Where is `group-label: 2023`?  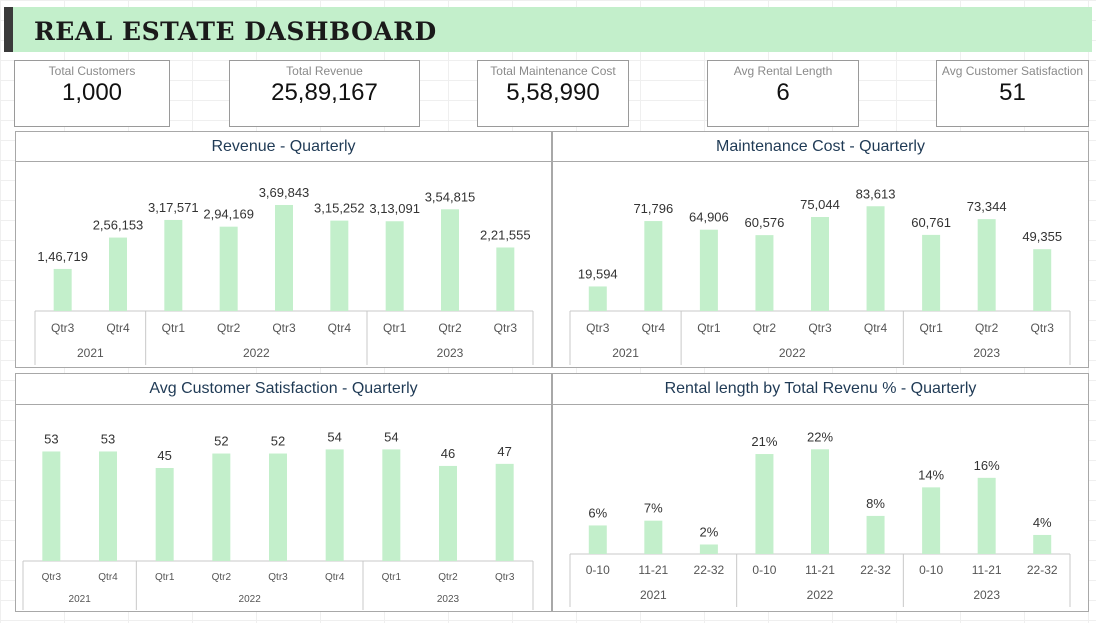 group-label: 2023 is located at coordinates (986, 353).